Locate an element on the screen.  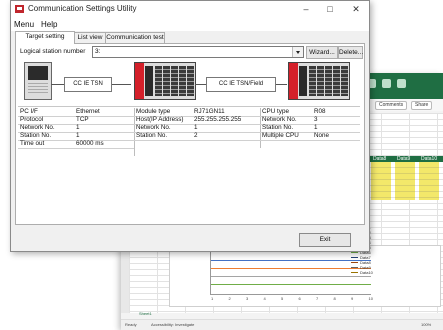
window-title: Communication Settings Utility is located at coordinates (82, 8).